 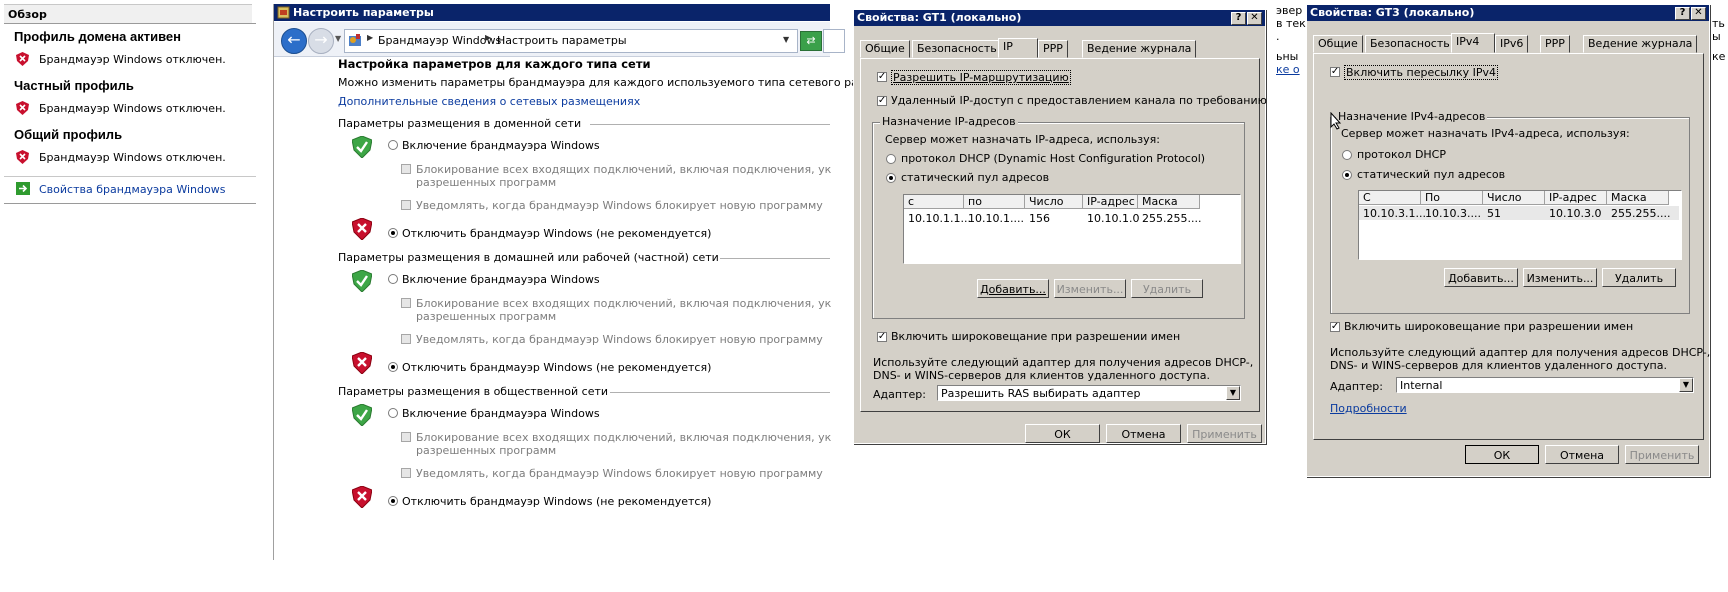 I want to click on col-to: По, so click(x=1452, y=198).